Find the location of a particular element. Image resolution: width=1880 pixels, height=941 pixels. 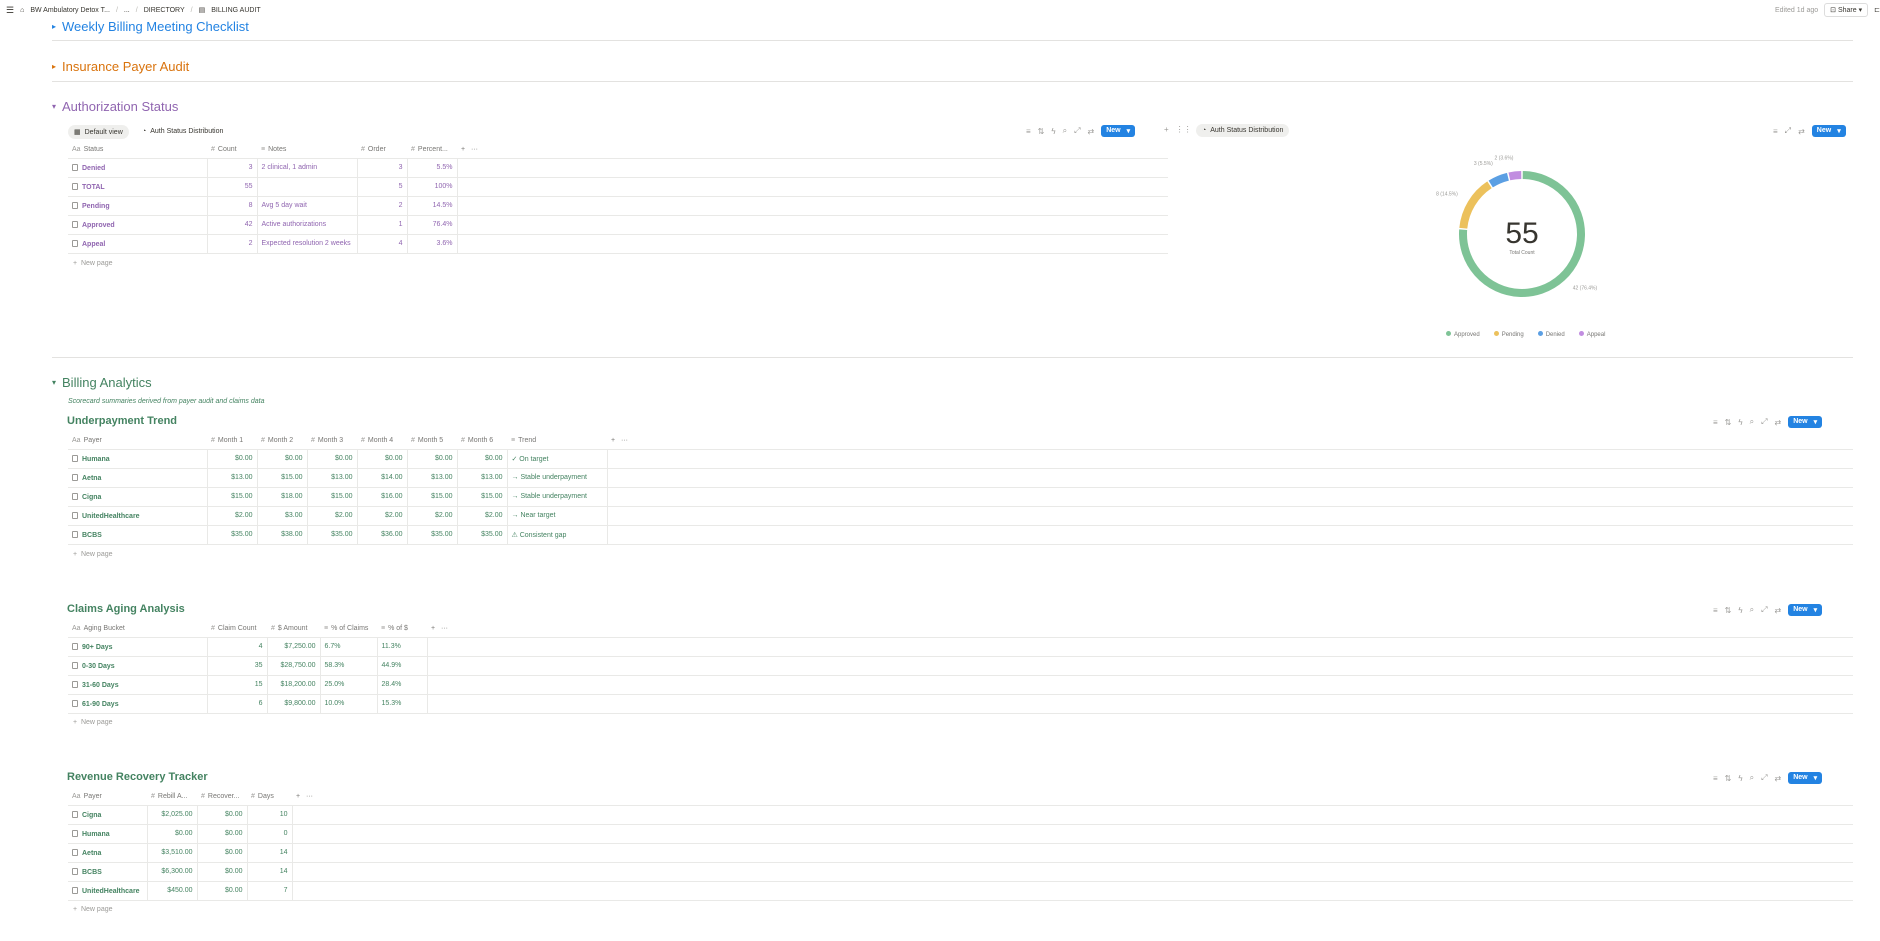

table-cell: 35 is located at coordinates (237, 666).